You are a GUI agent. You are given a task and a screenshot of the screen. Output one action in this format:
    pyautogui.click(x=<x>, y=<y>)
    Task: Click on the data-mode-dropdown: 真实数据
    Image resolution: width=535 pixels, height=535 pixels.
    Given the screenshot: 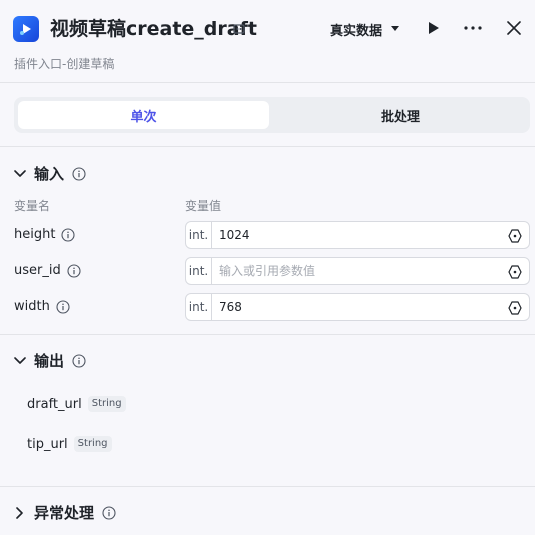 What is the action you would take?
    pyautogui.click(x=365, y=29)
    